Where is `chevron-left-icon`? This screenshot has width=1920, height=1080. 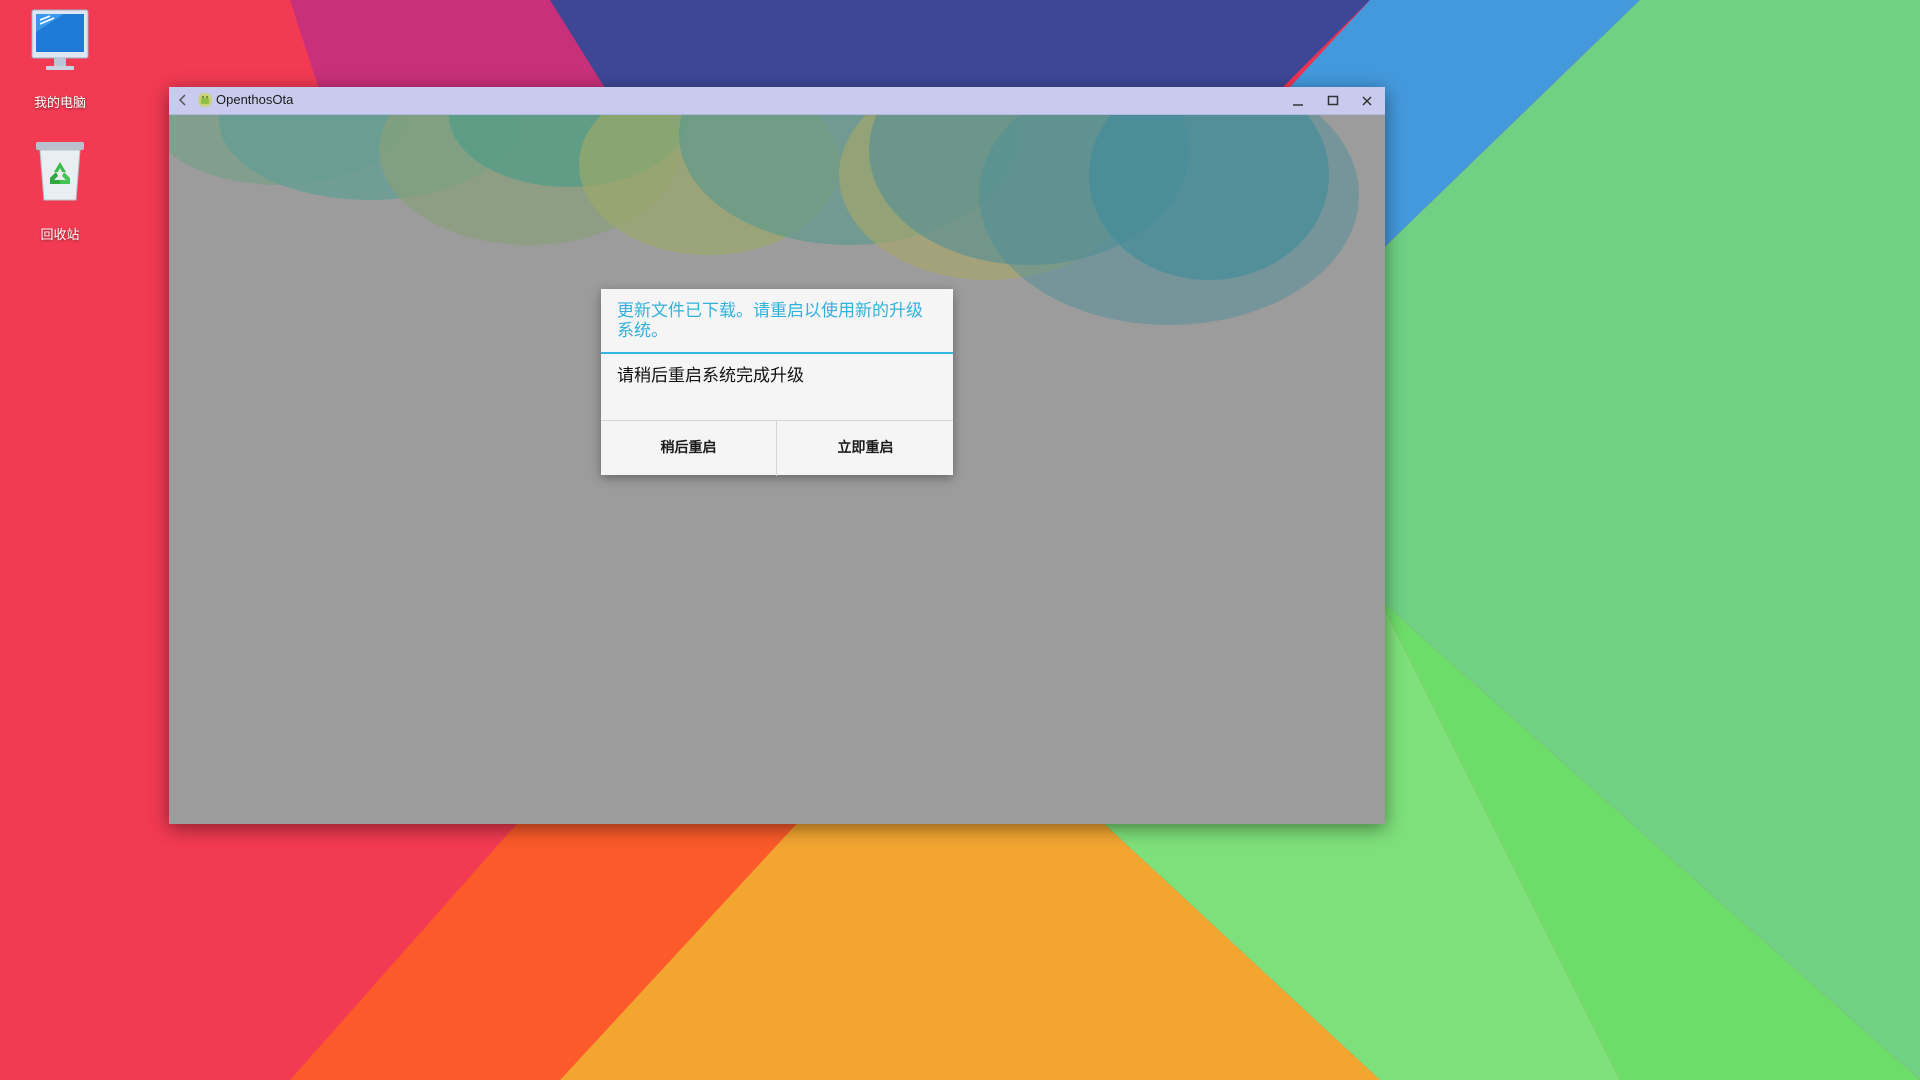
chevron-left-icon is located at coordinates (183, 100).